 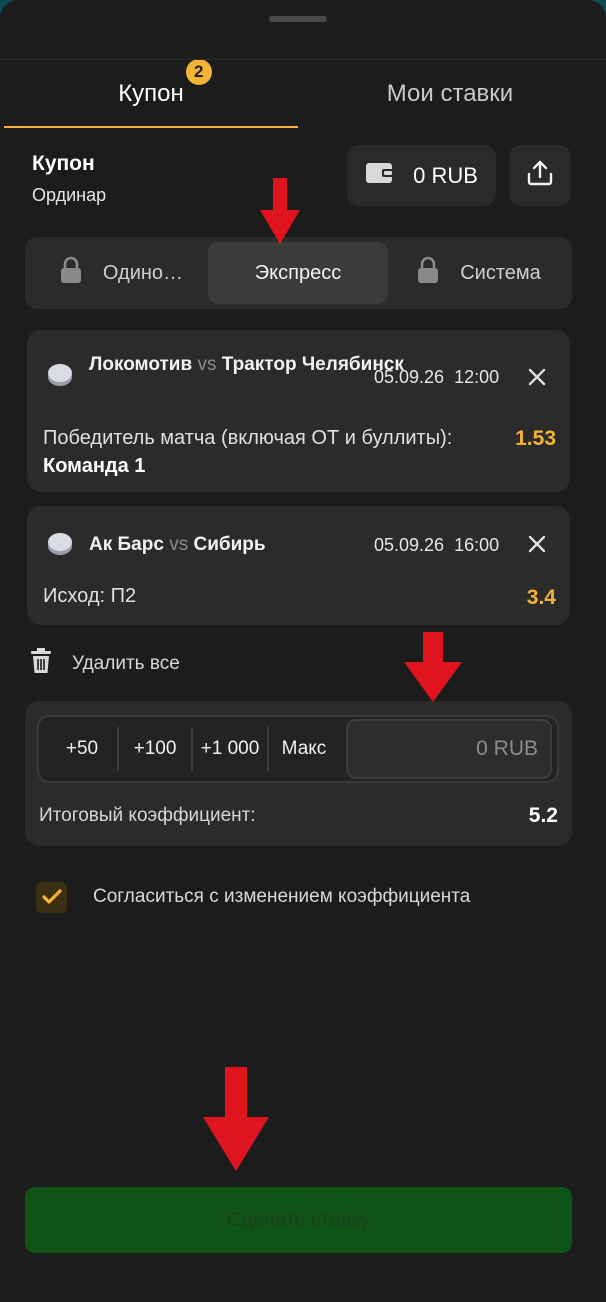 What do you see at coordinates (63, 163) in the screenshot?
I see `coupon-title: Купон` at bounding box center [63, 163].